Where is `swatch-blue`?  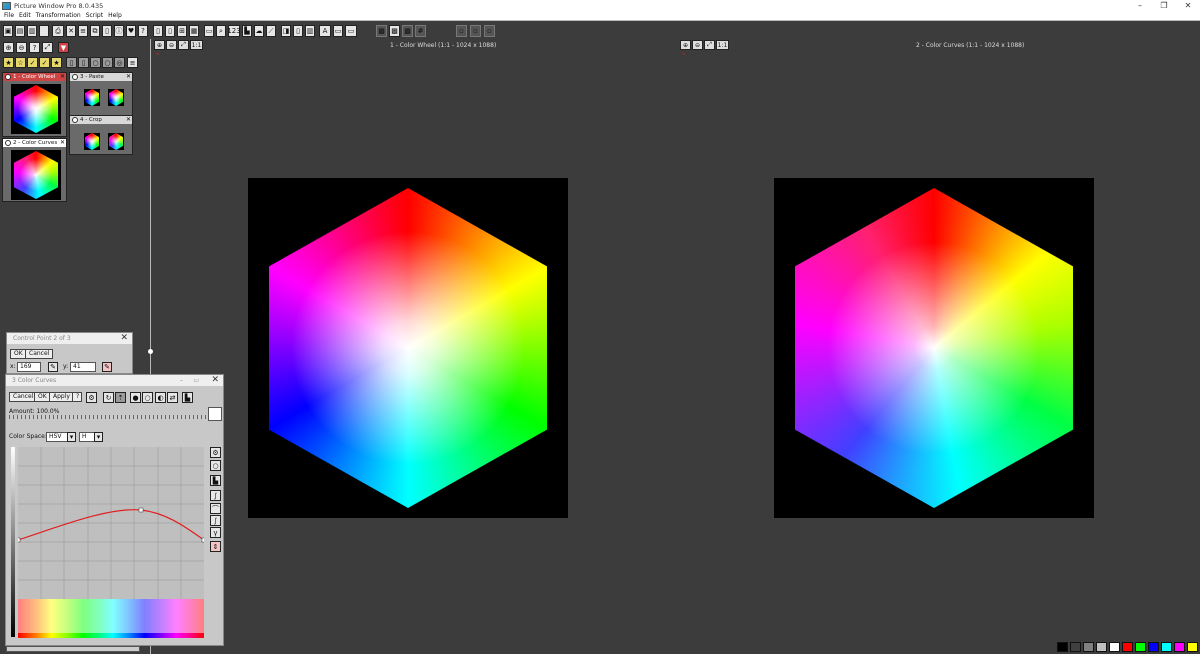
swatch-blue is located at coordinates (1153, 647).